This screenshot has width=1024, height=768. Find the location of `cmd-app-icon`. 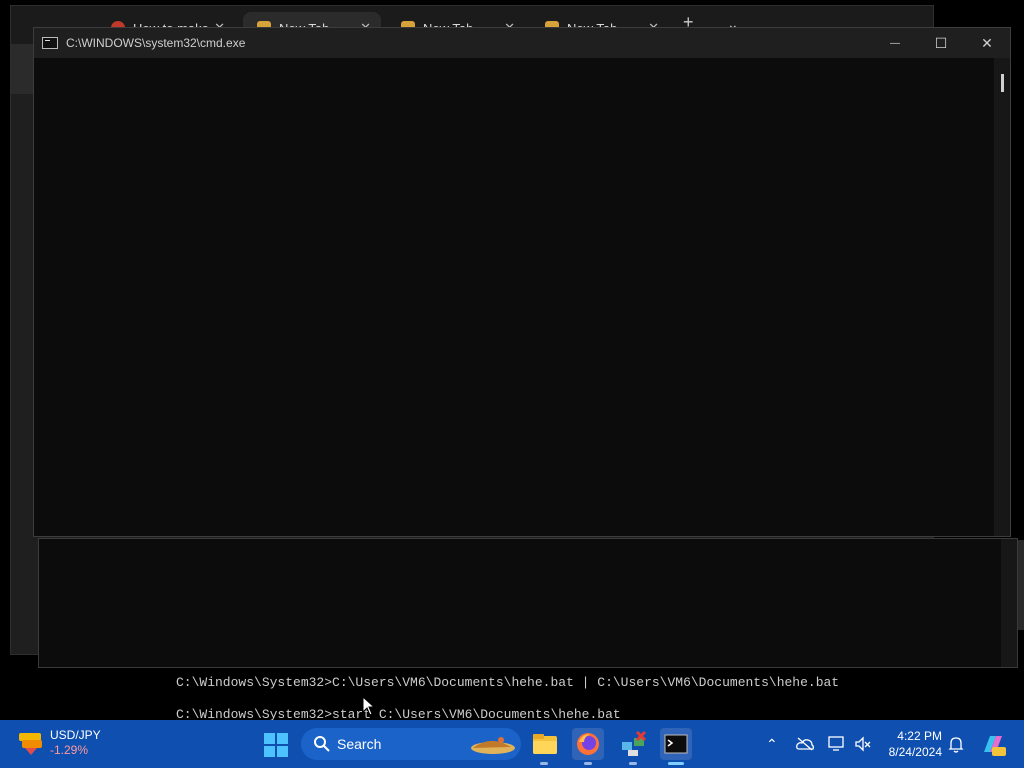

cmd-app-icon is located at coordinates (50, 43).